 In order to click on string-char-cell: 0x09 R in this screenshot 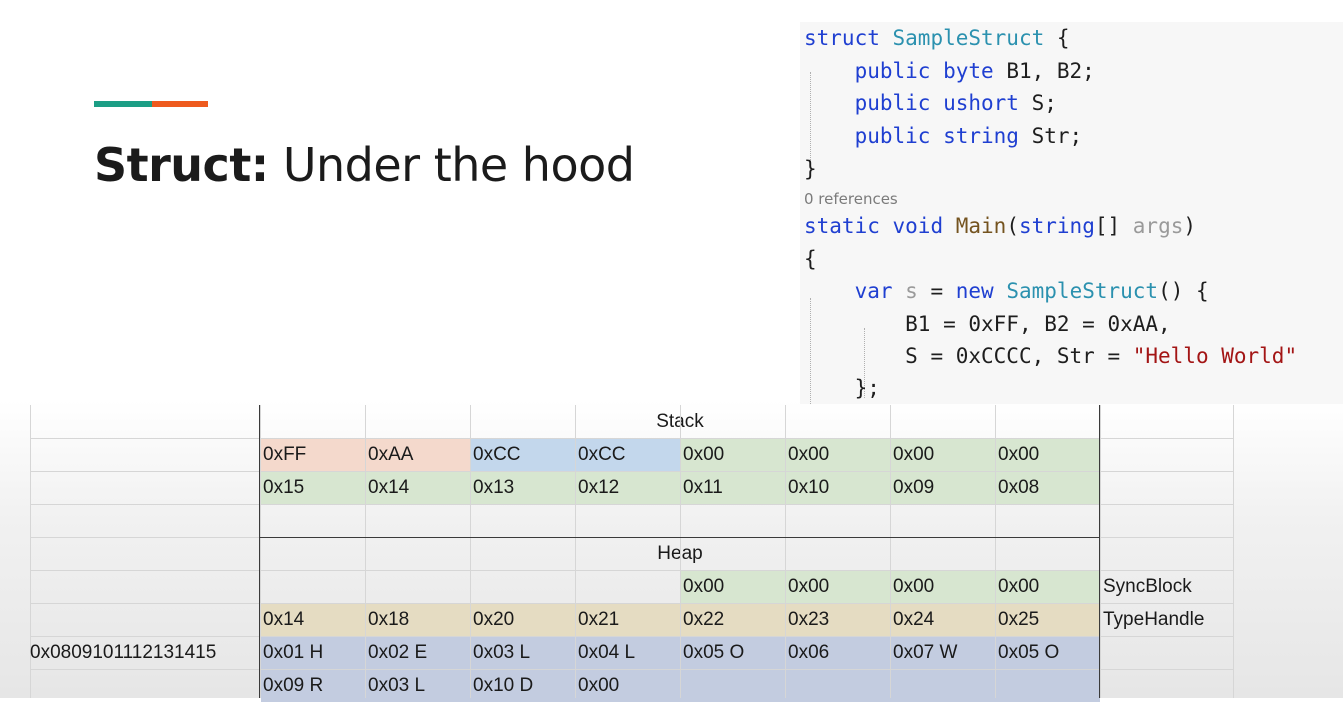, I will do `click(293, 685)`.